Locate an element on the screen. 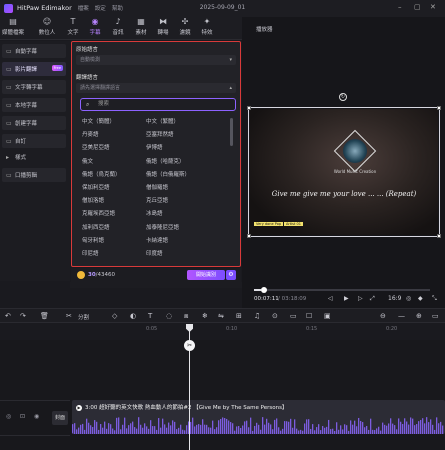  fit-icon: ▭ is located at coordinates (435, 316).